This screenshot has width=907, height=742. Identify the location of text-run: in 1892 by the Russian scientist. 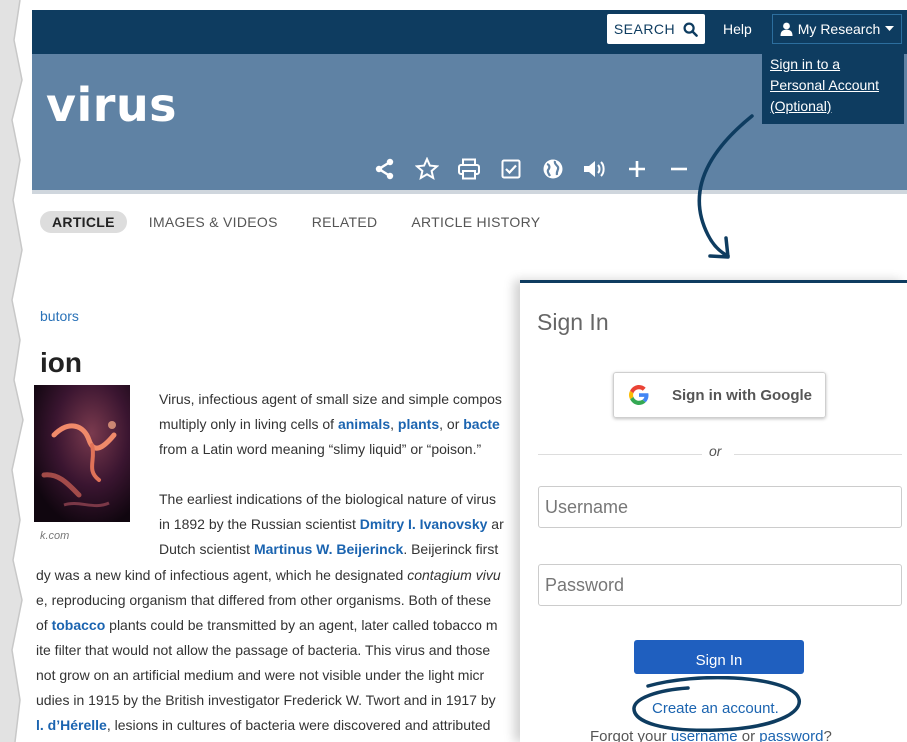
(259, 524).